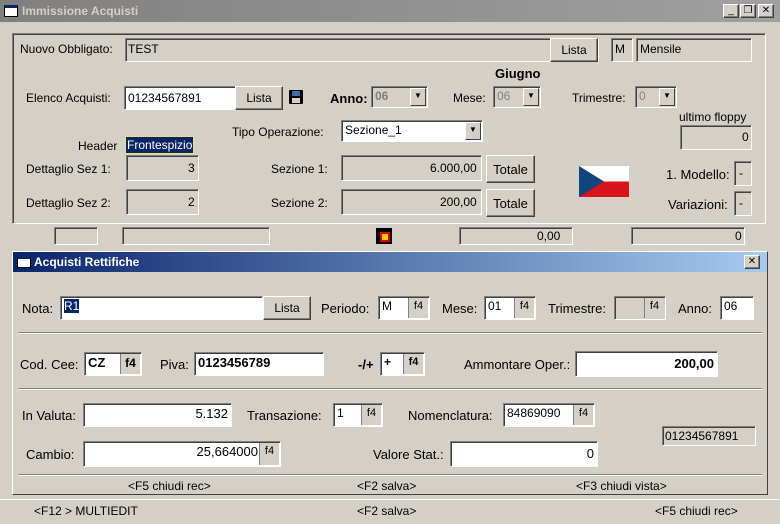 This screenshot has width=780, height=524. Describe the element at coordinates (366, 364) in the screenshot. I see `sign-label: -/+` at that location.